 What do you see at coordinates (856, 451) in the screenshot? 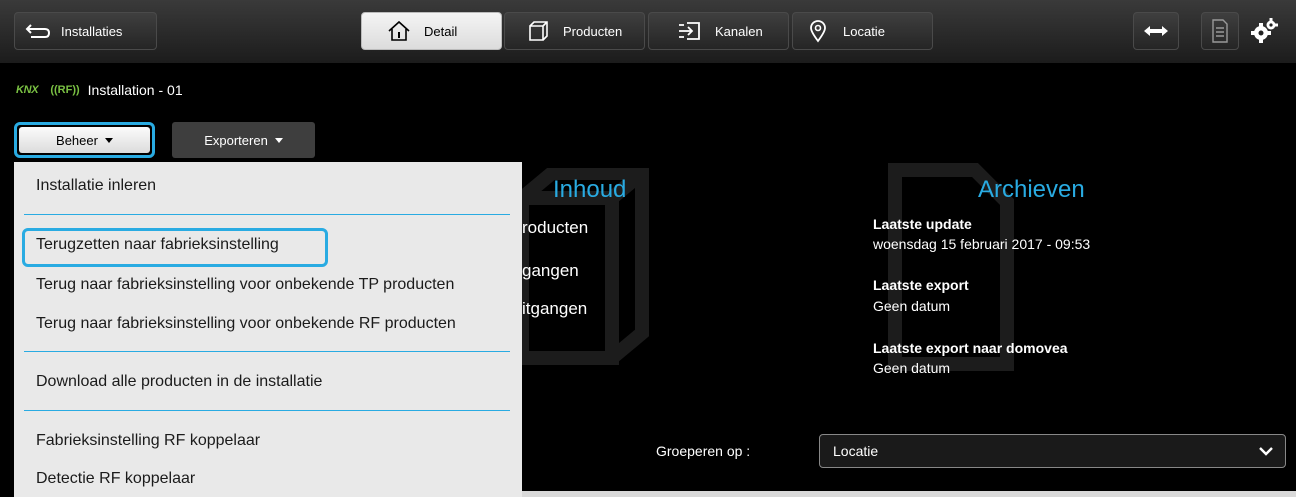
I see `group-by-value: Locatie` at bounding box center [856, 451].